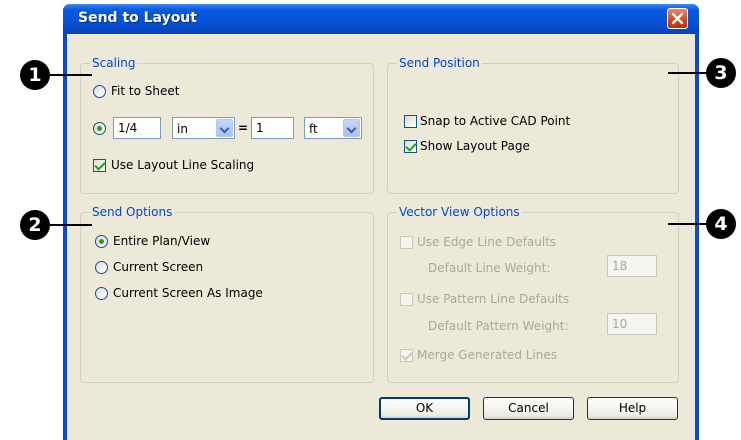  What do you see at coordinates (333, 128) in the screenshot?
I see `real-unit-select: ft` at bounding box center [333, 128].